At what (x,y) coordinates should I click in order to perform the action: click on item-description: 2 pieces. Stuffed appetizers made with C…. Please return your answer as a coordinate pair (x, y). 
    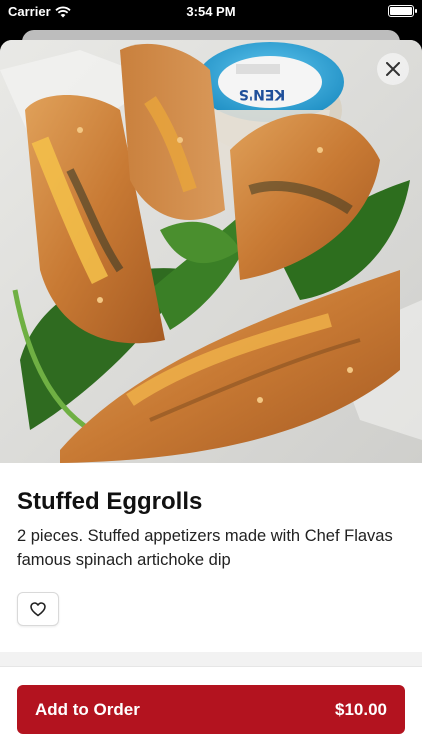
    Looking at the image, I should click on (205, 548).